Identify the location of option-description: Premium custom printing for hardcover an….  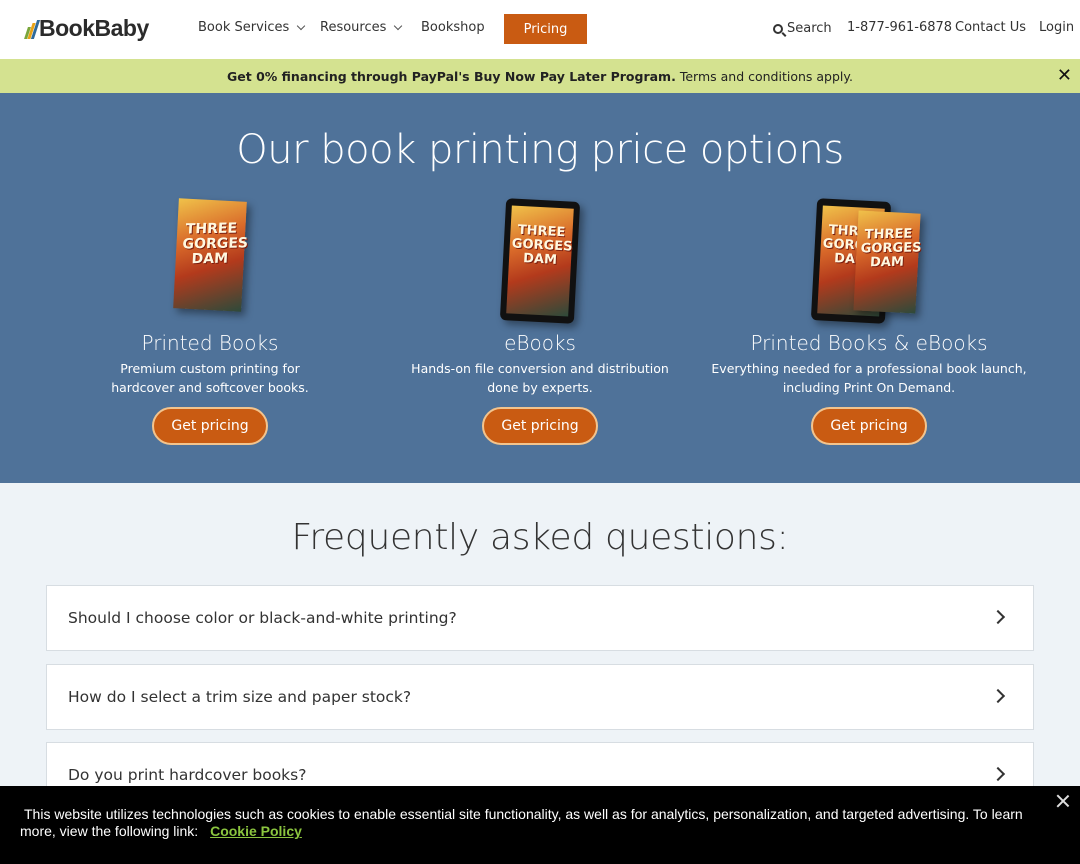
(210, 378).